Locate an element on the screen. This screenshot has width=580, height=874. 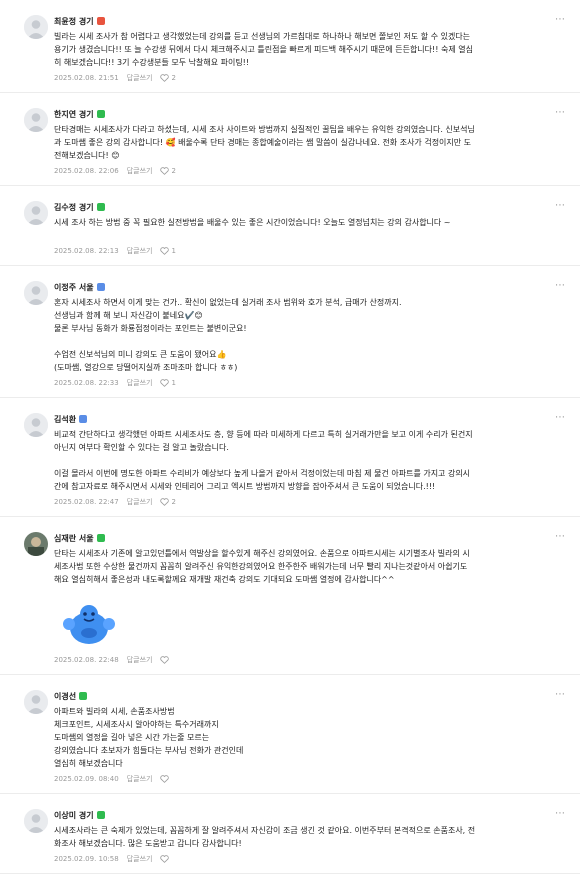
comment-date: 2025.02.08. 22:13 is located at coordinates (86, 251).